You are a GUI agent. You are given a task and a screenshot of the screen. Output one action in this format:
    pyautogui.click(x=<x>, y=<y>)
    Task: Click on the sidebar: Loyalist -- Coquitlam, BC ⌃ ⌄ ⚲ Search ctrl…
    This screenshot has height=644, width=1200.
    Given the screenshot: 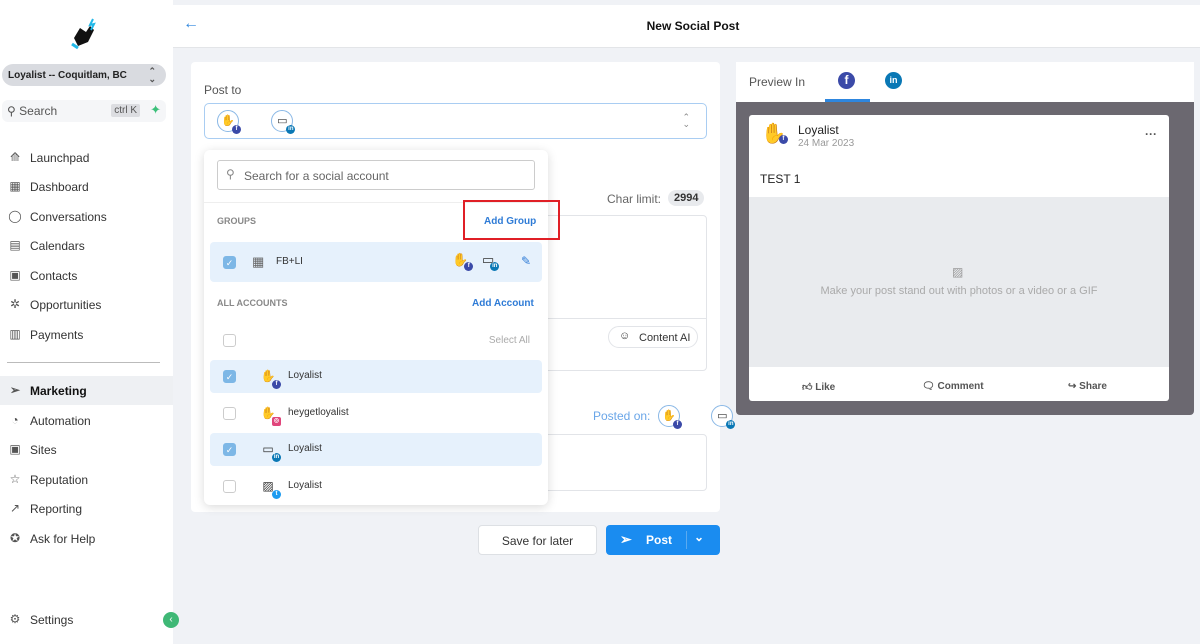 What is the action you would take?
    pyautogui.click(x=89, y=322)
    